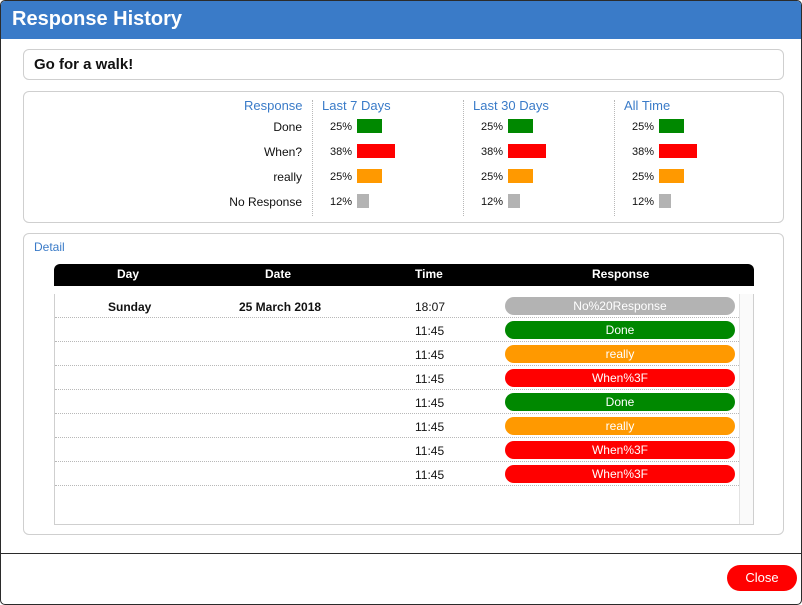 Image resolution: width=802 pixels, height=605 pixels. Describe the element at coordinates (621, 274) in the screenshot. I see `column-header-response: Response` at that location.